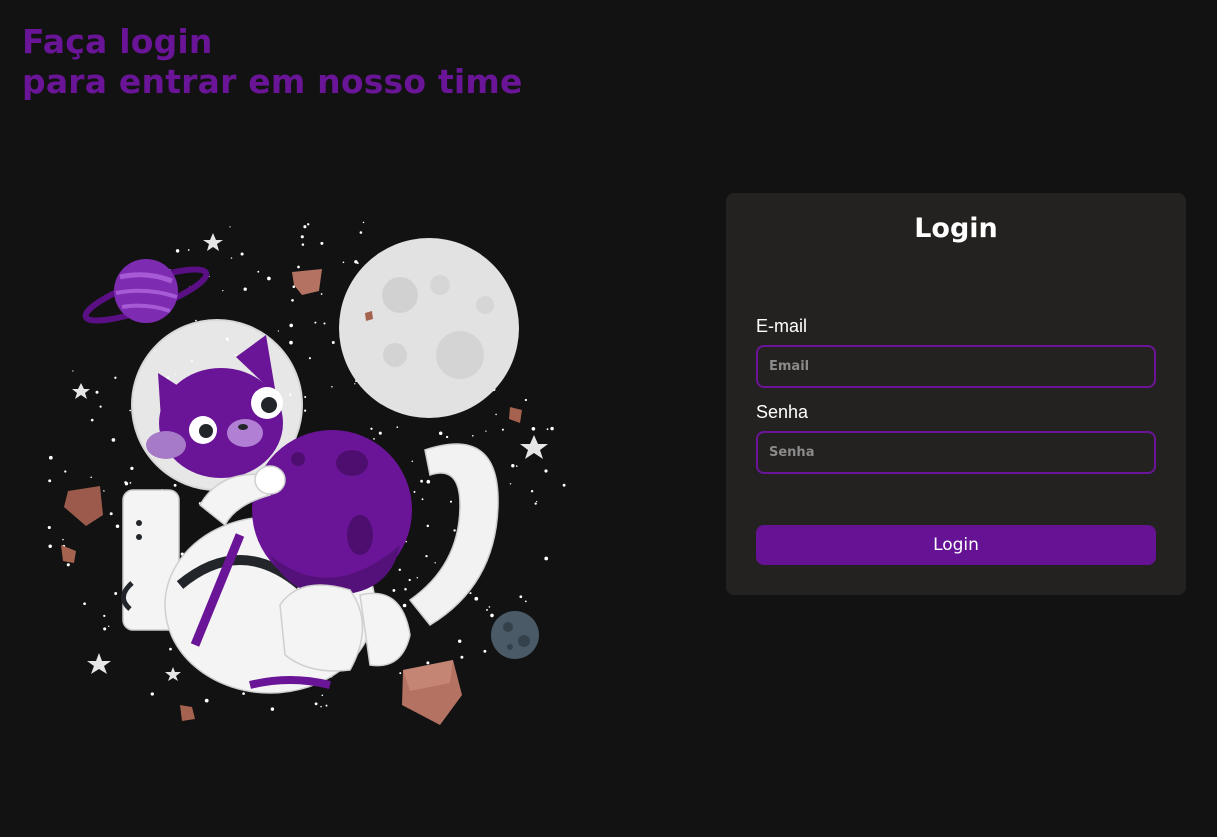 This screenshot has width=1217, height=837. I want to click on password-field, so click(956, 452).